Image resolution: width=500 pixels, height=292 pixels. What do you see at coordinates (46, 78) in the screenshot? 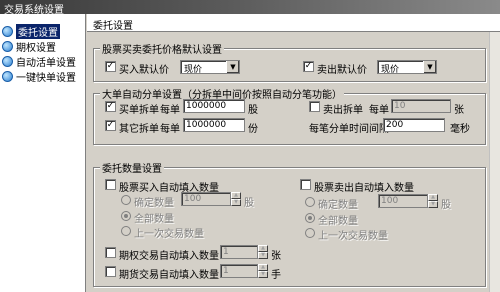
I see `sidebar-item-label: 一键快单设置` at bounding box center [46, 78].